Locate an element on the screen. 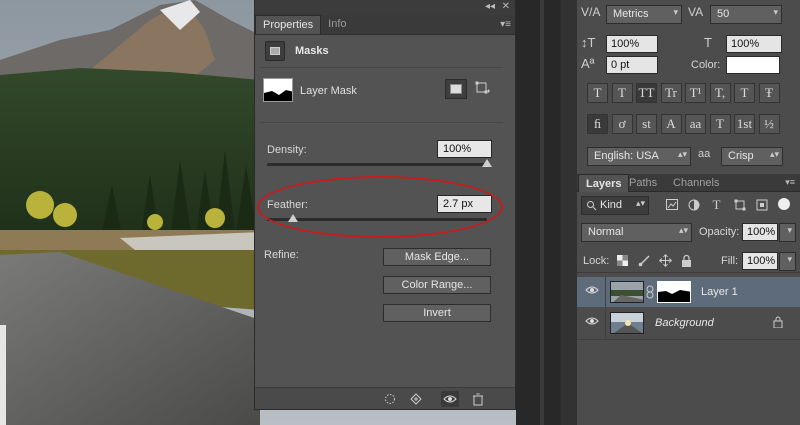 The height and width of the screenshot is (425, 800). tab-paths: Paths is located at coordinates (643, 183).